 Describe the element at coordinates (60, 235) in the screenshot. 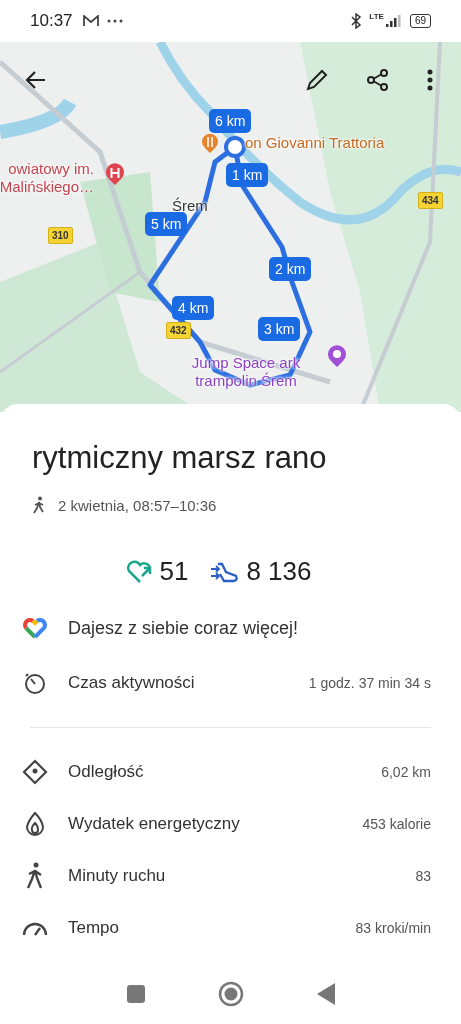

I see `road-number: 310` at that location.